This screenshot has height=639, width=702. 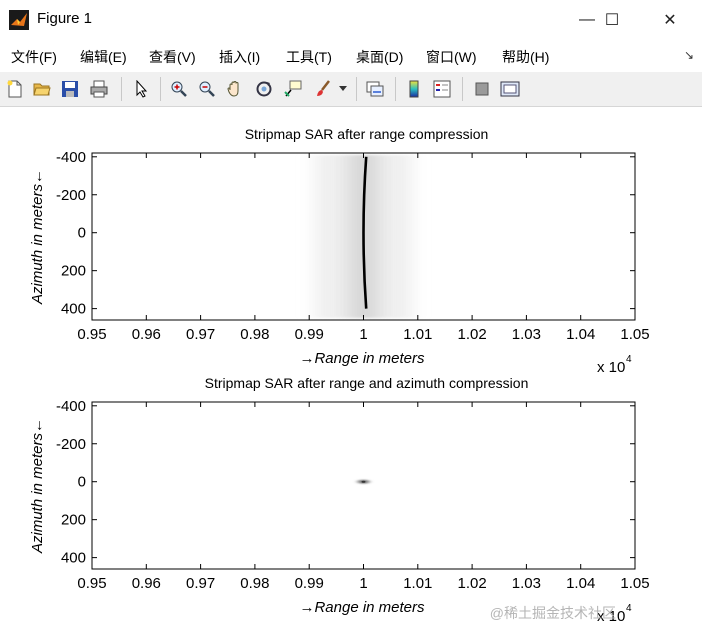 What do you see at coordinates (351, 20) in the screenshot?
I see `title-bar: Figure 1 — ☐ ✕` at bounding box center [351, 20].